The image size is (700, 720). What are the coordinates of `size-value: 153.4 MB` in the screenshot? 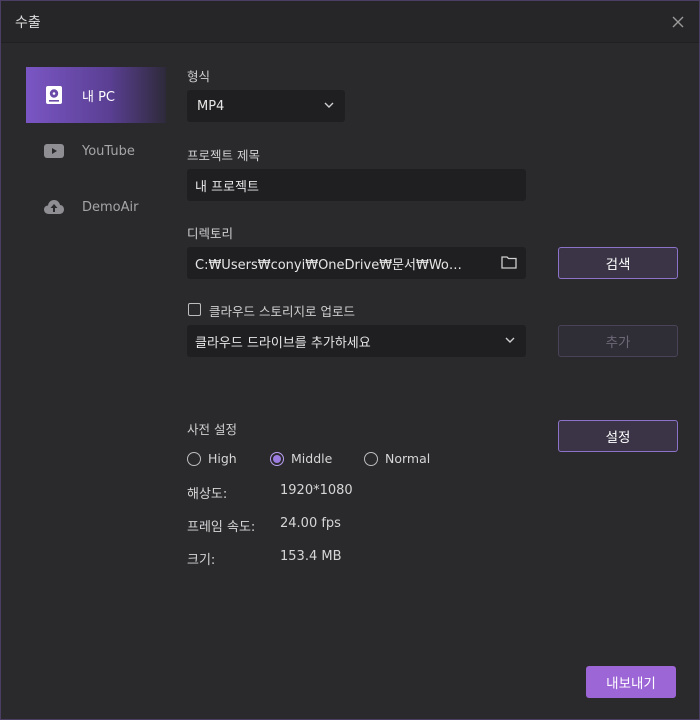 It's located at (311, 556).